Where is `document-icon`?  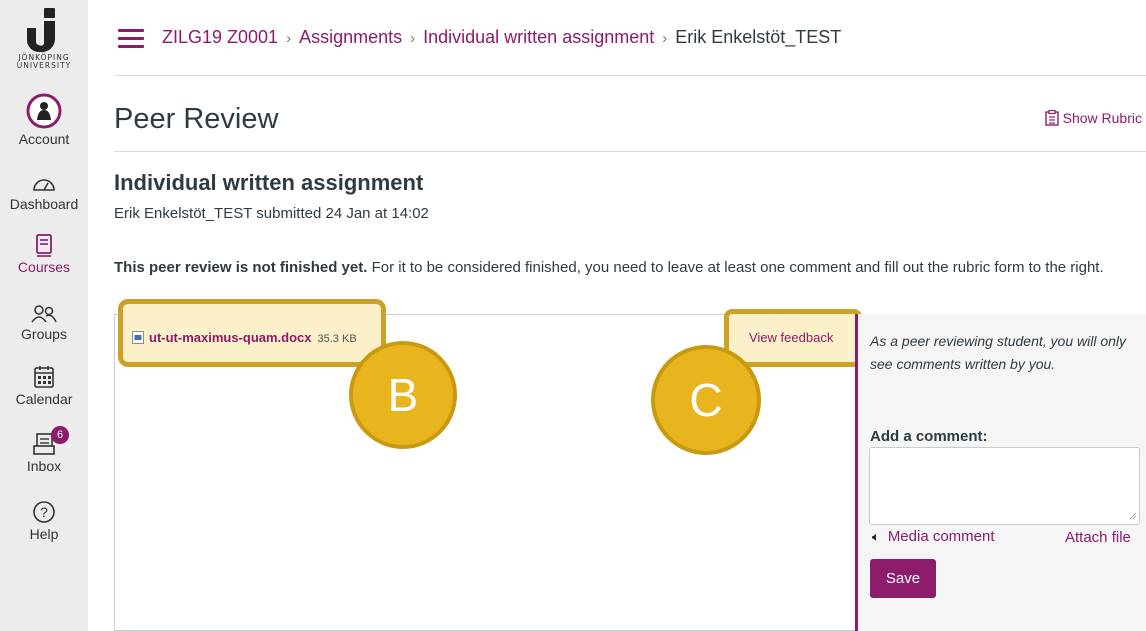 document-icon is located at coordinates (138, 337).